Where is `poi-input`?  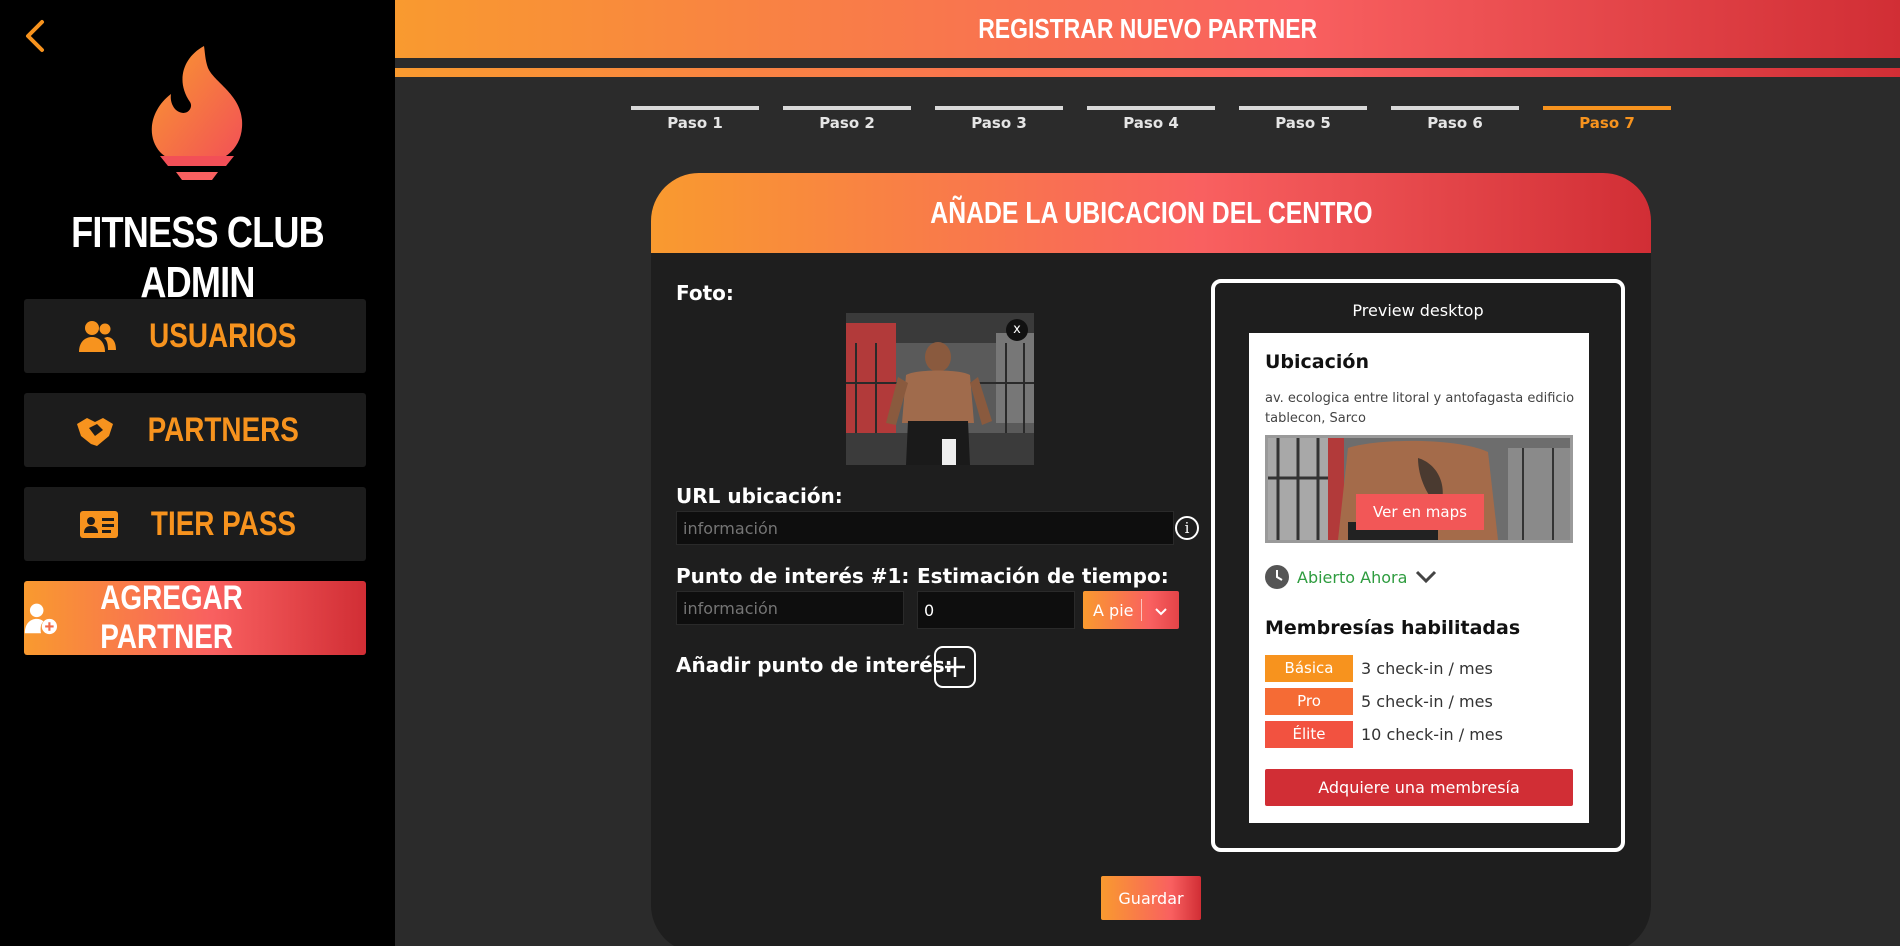
poi-input is located at coordinates (790, 608).